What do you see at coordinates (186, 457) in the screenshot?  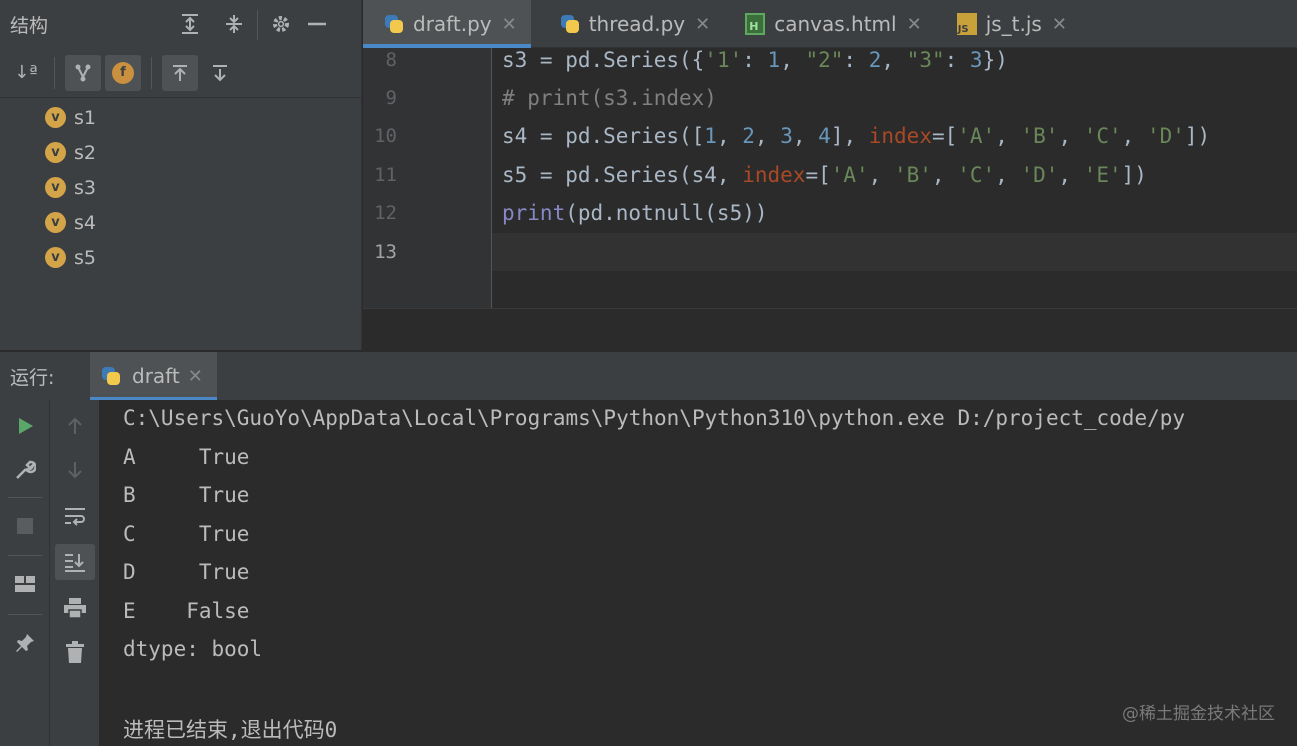 I see `console-line: A True` at bounding box center [186, 457].